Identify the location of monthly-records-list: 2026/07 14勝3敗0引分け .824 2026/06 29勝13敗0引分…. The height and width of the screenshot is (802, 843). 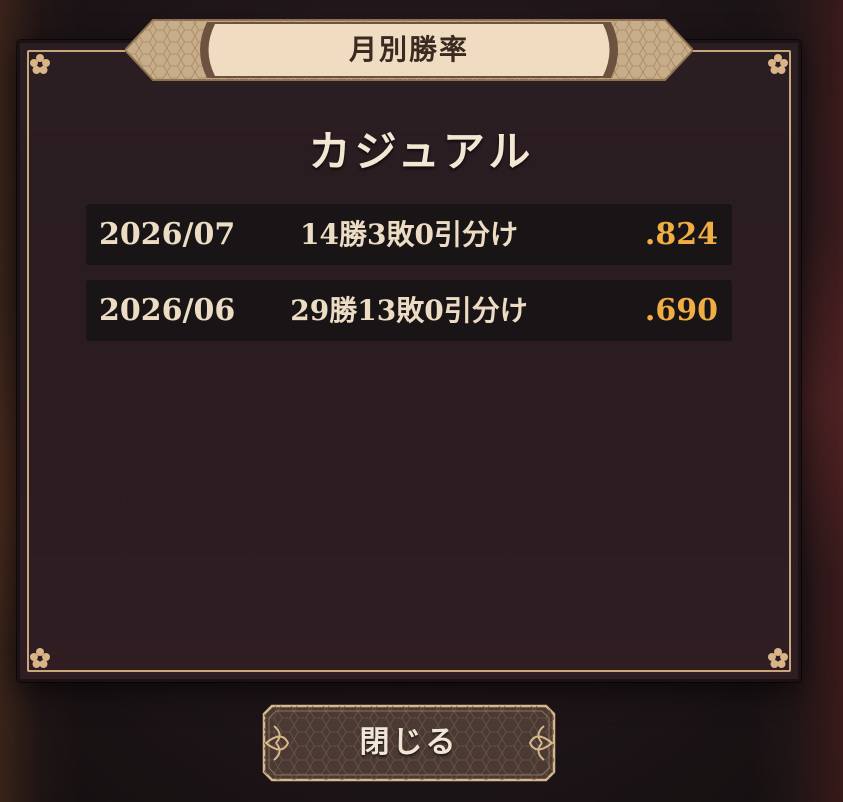
(409, 280).